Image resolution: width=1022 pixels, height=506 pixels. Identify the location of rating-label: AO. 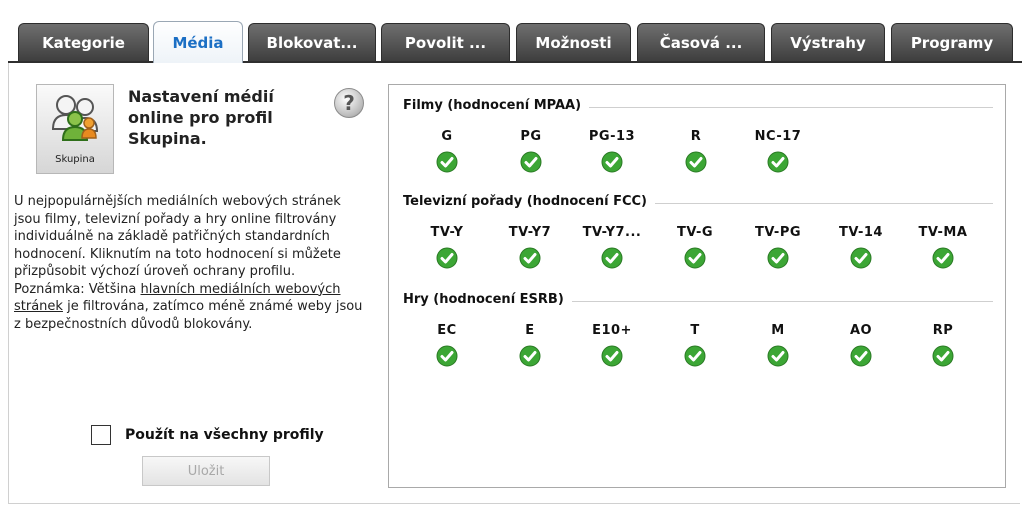
(861, 330).